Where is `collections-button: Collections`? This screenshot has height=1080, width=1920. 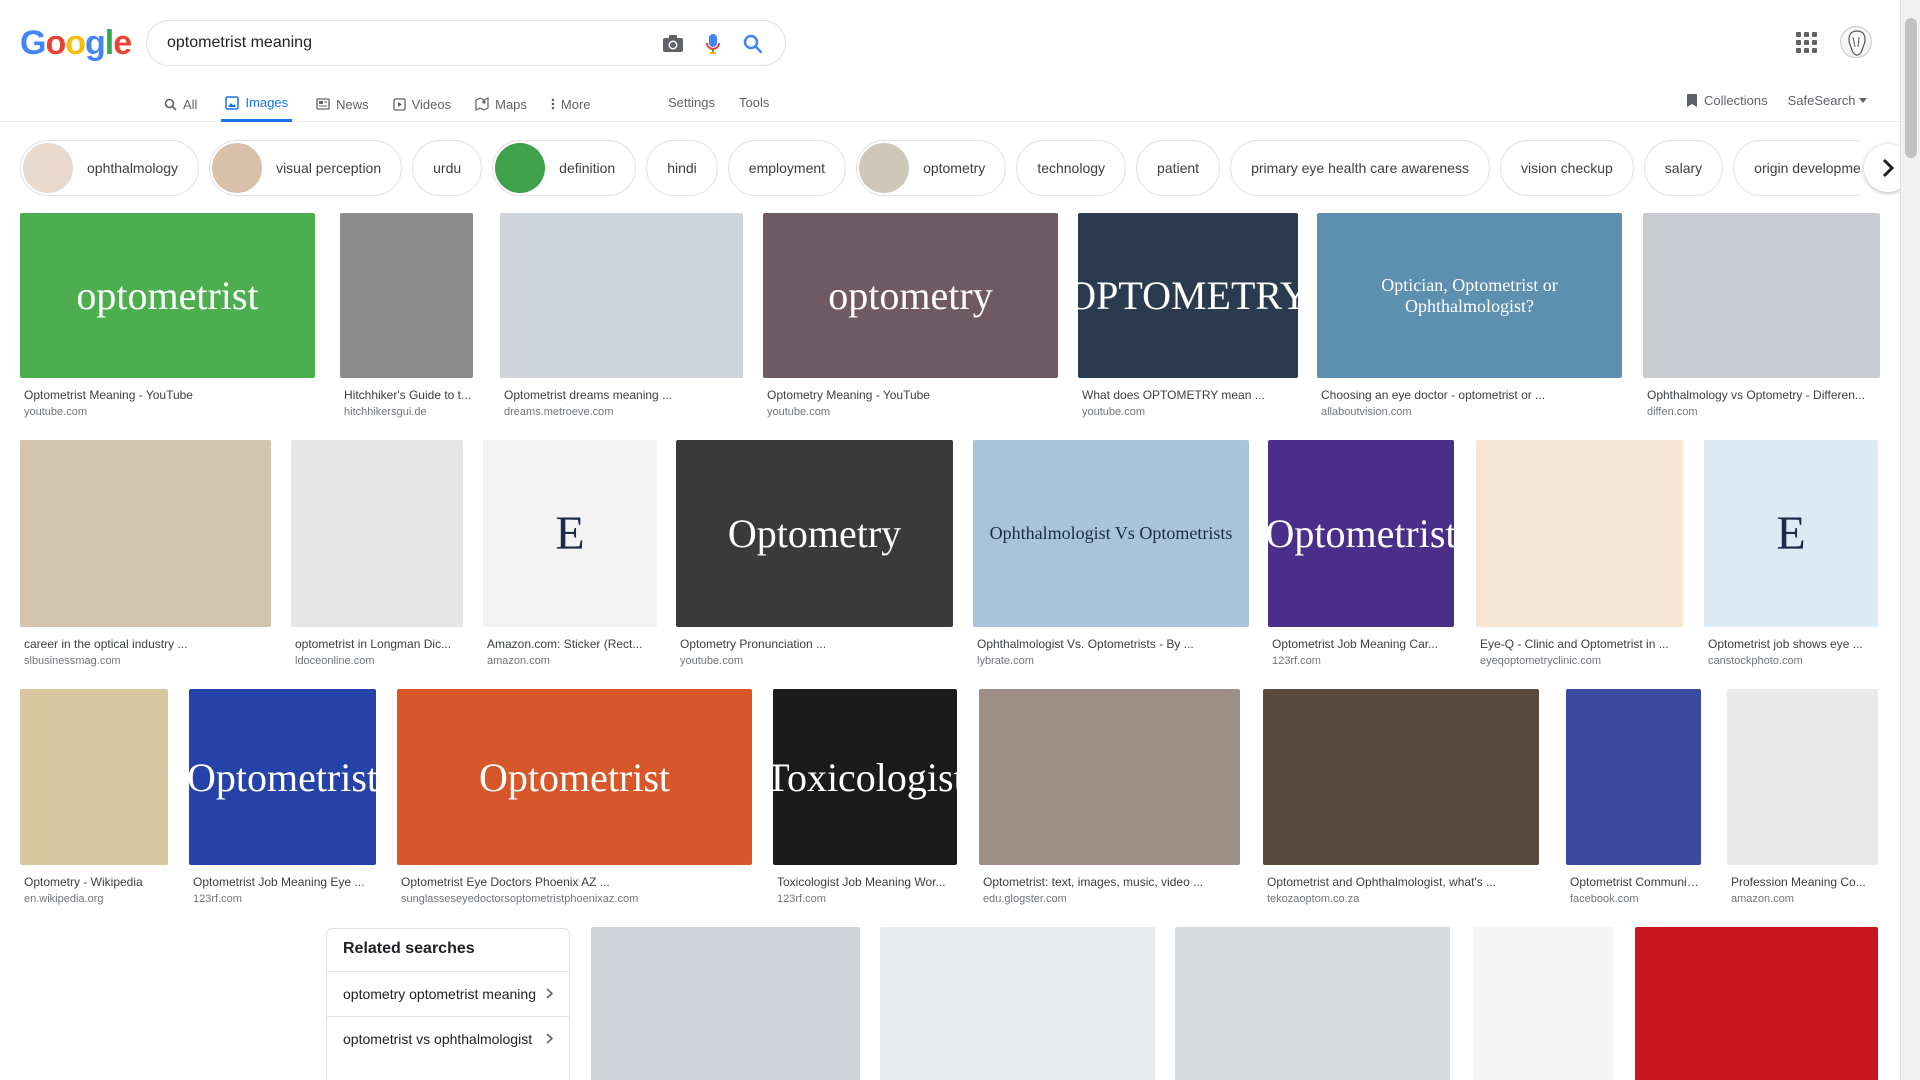
collections-button: Collections is located at coordinates (1727, 100).